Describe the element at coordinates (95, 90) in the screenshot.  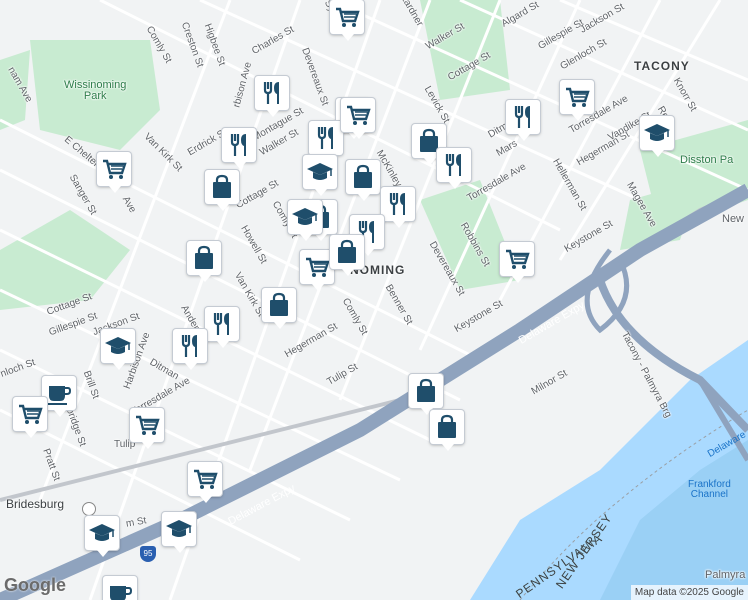
I see `label-wissinoming-park: Wissinoming Park` at that location.